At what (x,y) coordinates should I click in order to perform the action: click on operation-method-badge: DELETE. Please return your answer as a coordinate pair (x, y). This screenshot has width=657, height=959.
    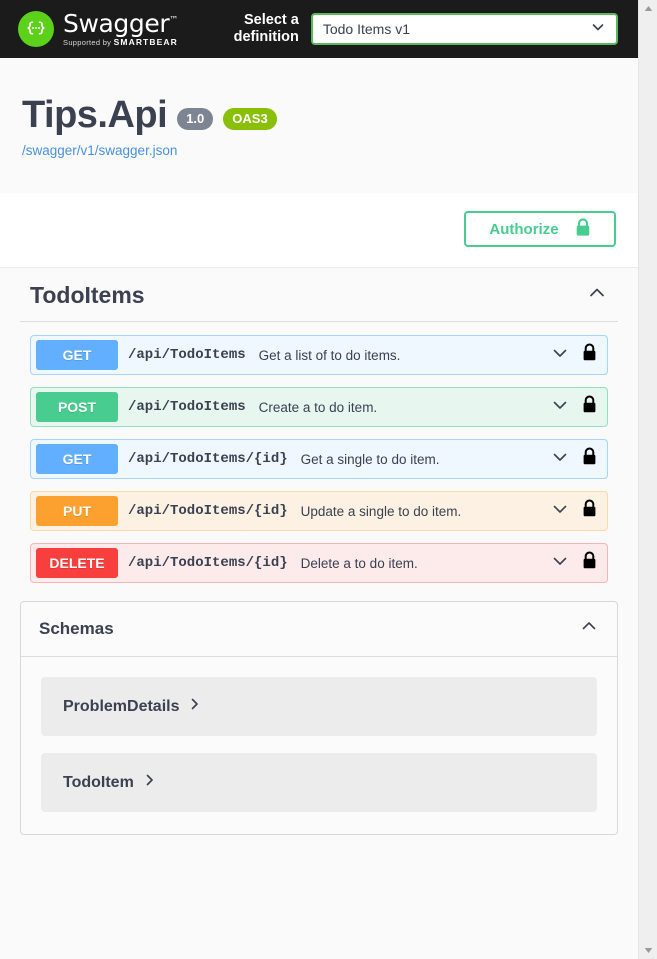
    Looking at the image, I should click on (77, 563).